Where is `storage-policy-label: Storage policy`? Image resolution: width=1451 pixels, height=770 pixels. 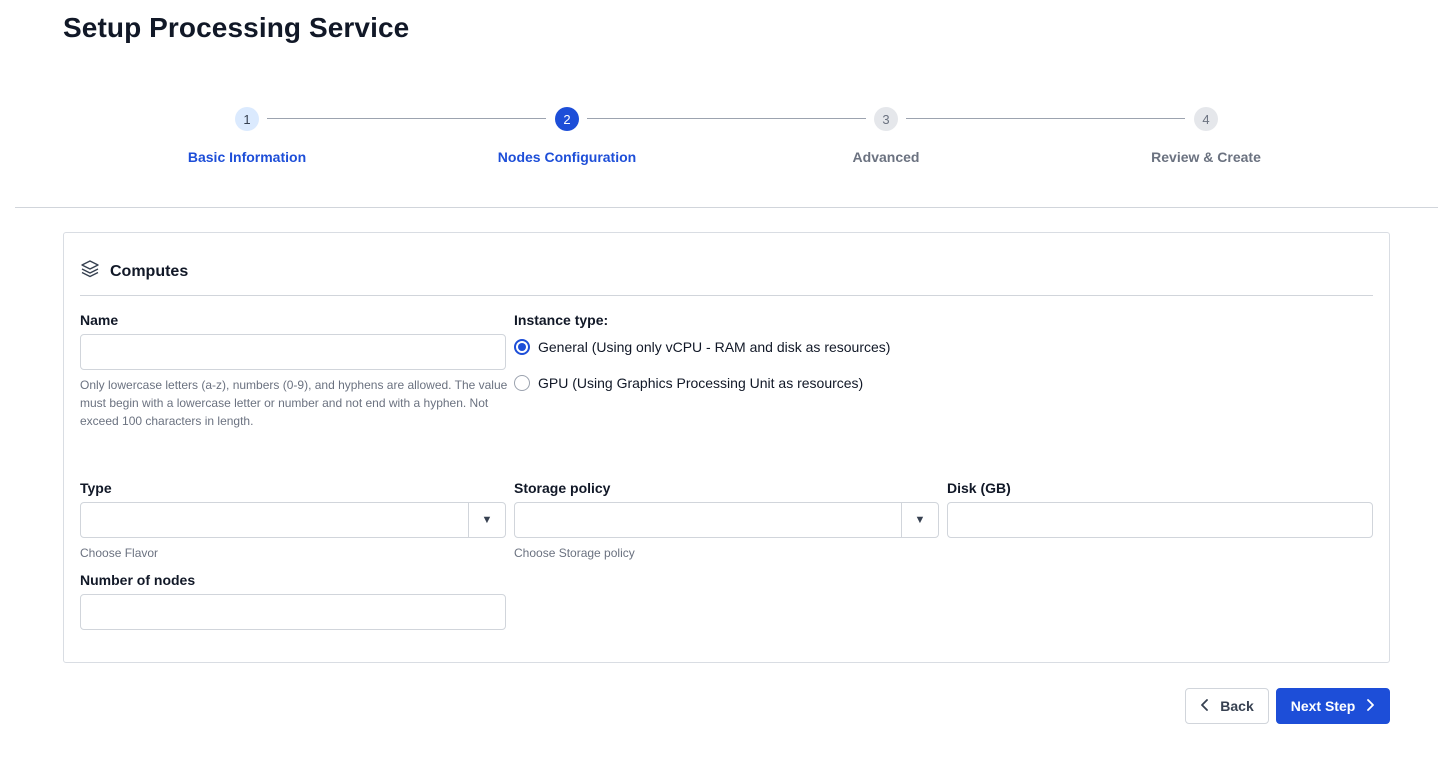 storage-policy-label: Storage policy is located at coordinates (562, 488).